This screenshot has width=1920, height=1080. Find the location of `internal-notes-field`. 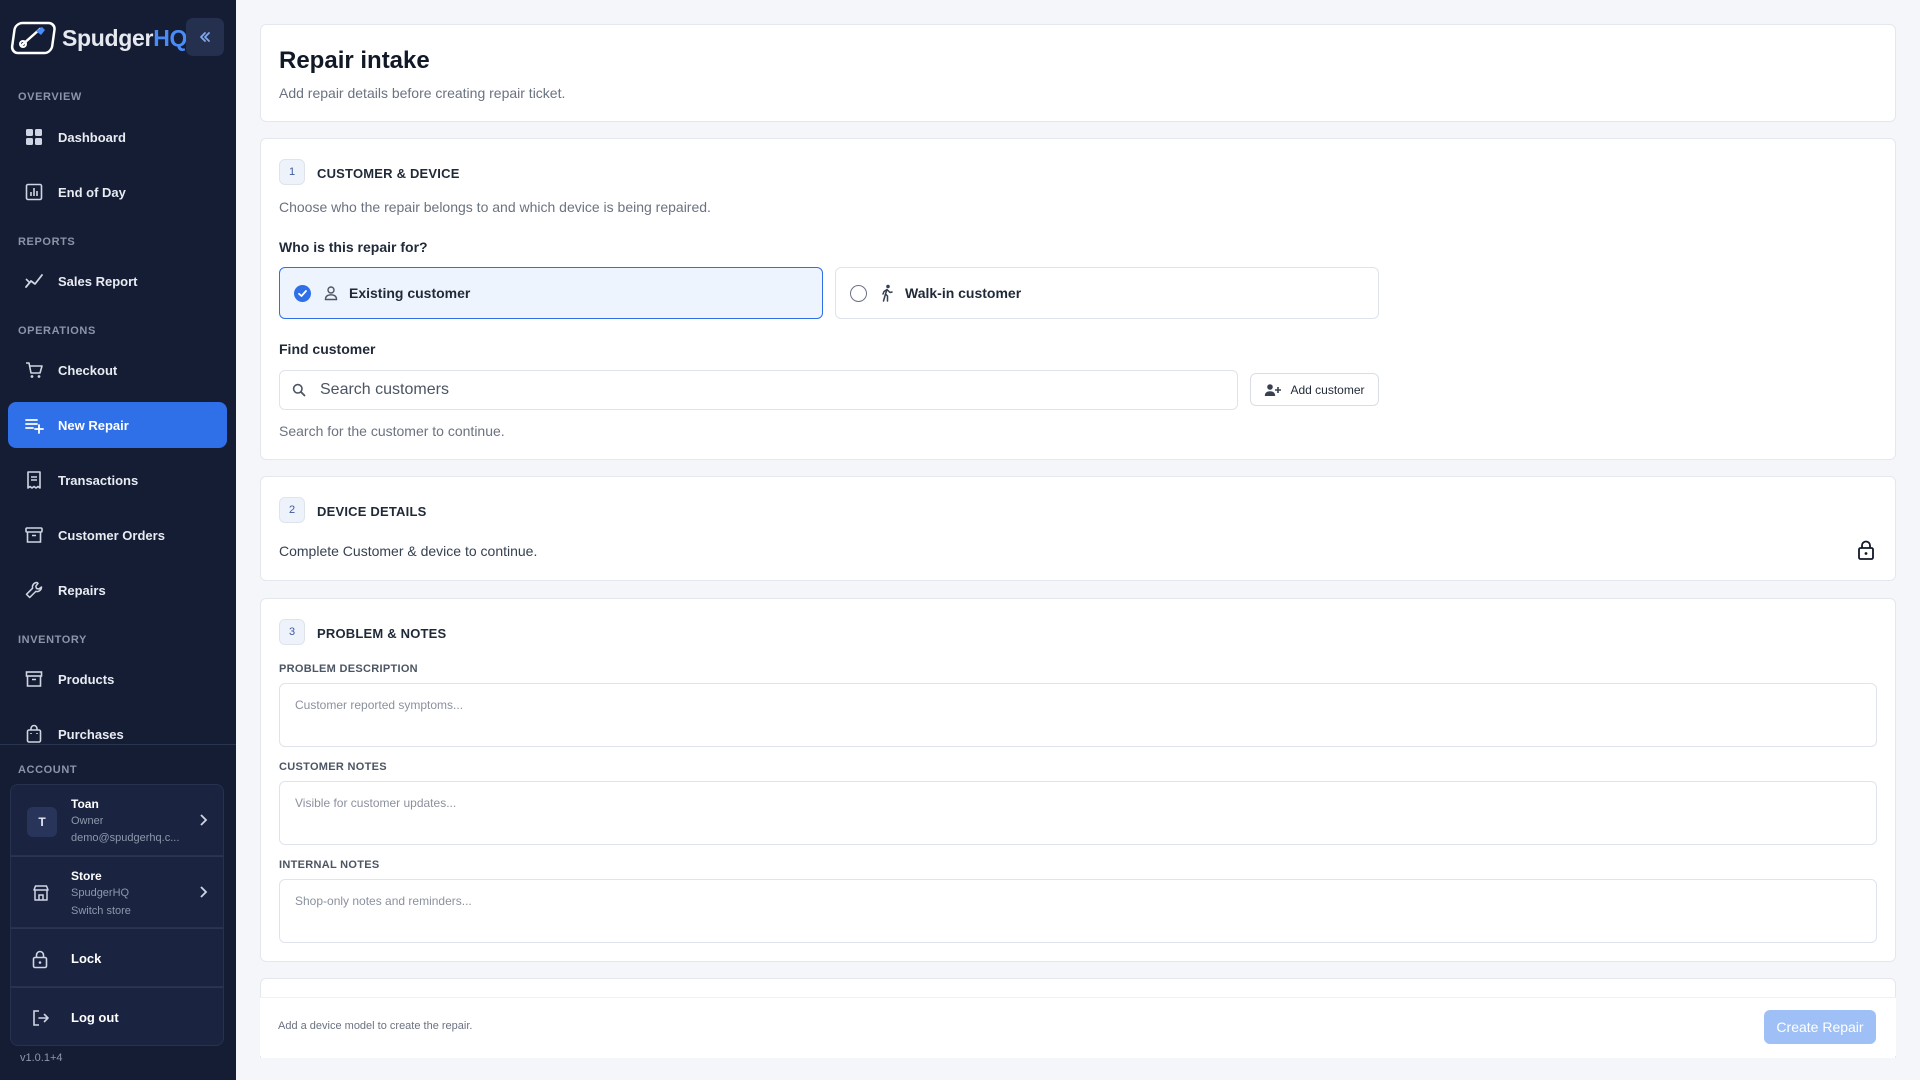

internal-notes-field is located at coordinates (1078, 911).